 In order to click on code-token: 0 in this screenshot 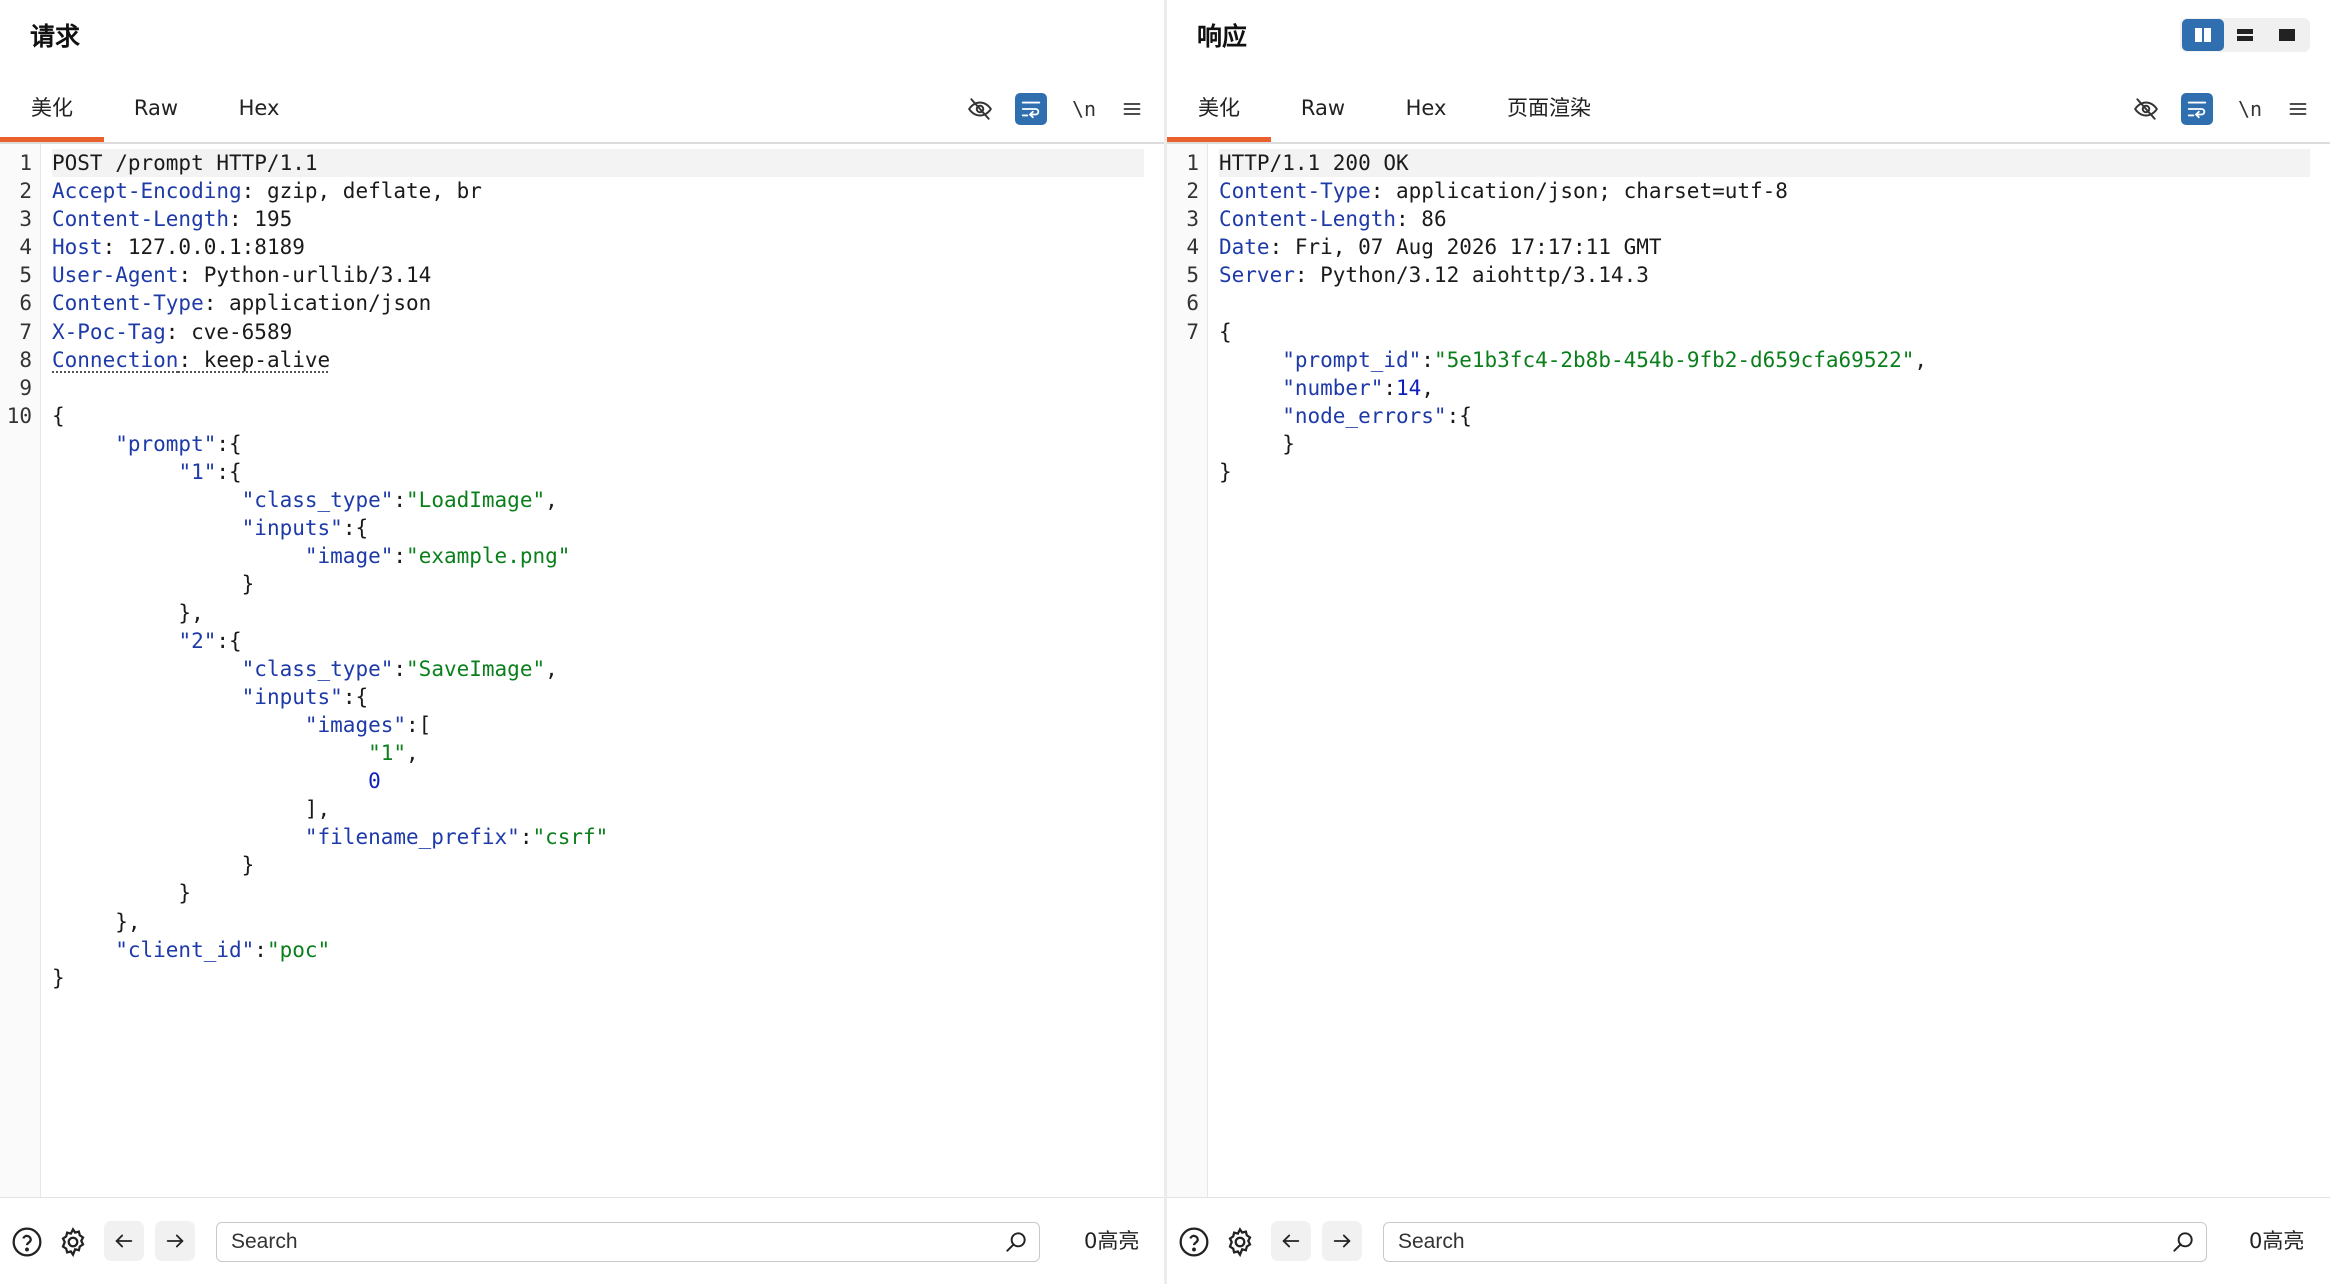, I will do `click(374, 781)`.